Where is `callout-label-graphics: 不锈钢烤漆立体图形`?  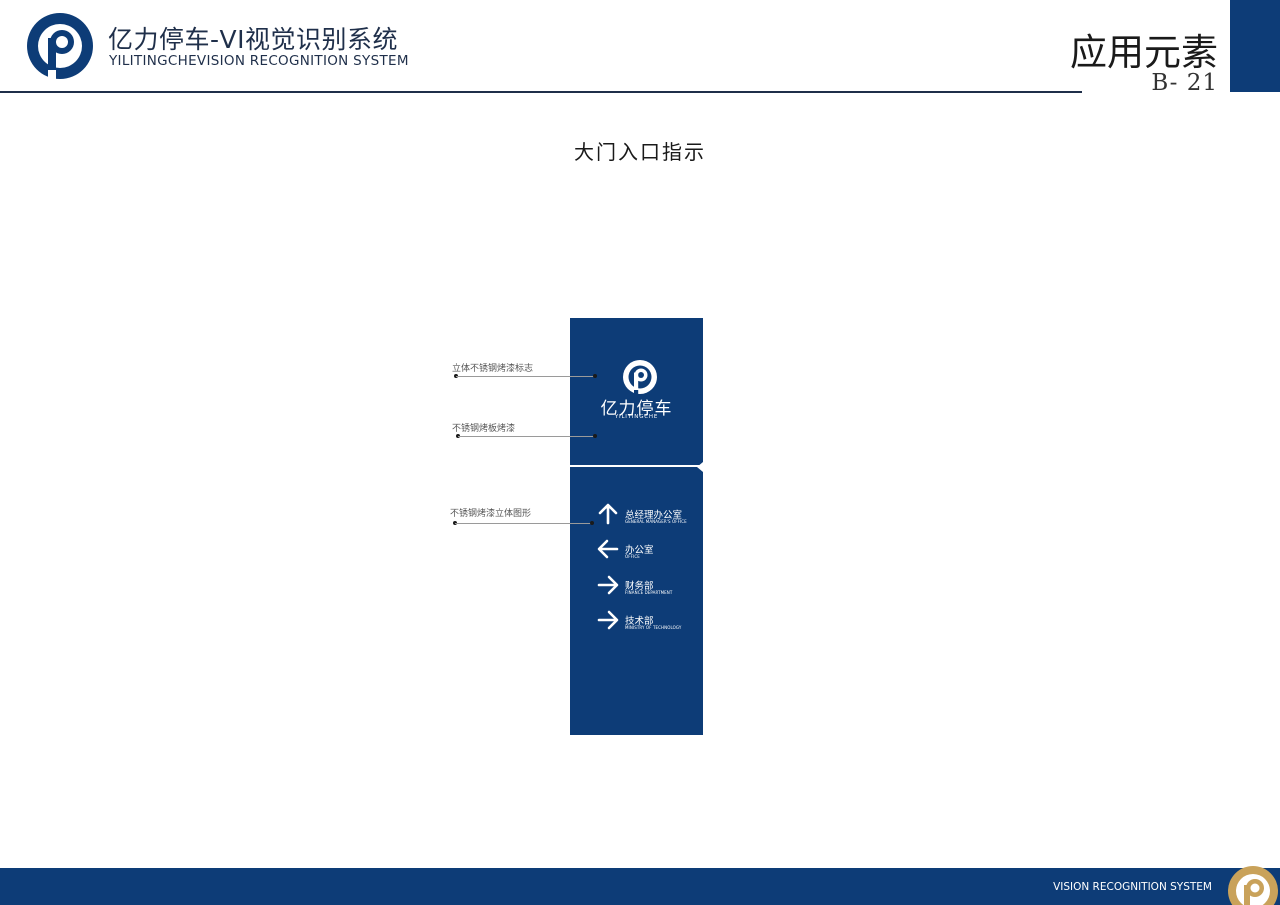 callout-label-graphics: 不锈钢烤漆立体图形 is located at coordinates (491, 514).